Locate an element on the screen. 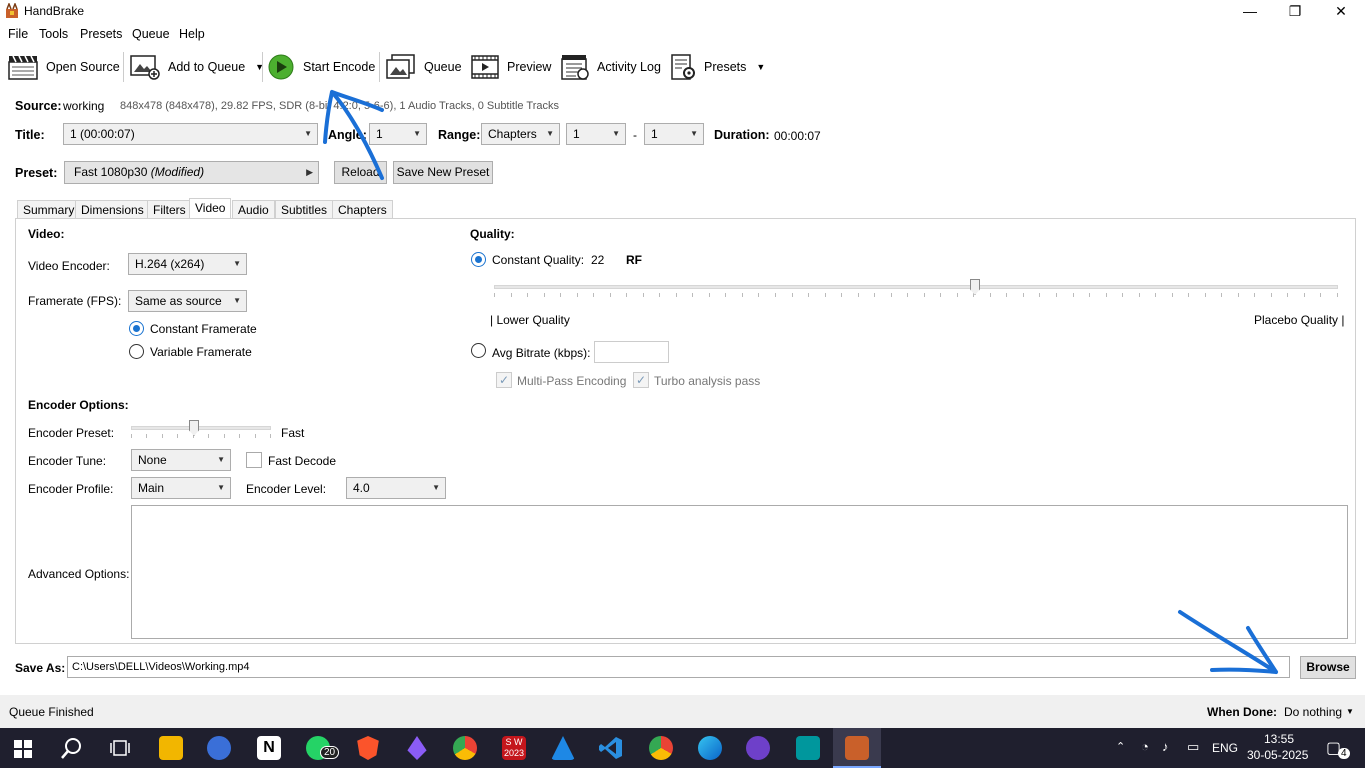  add-to-queue-button: Add to Queue ▼ is located at coordinates (197, 67).